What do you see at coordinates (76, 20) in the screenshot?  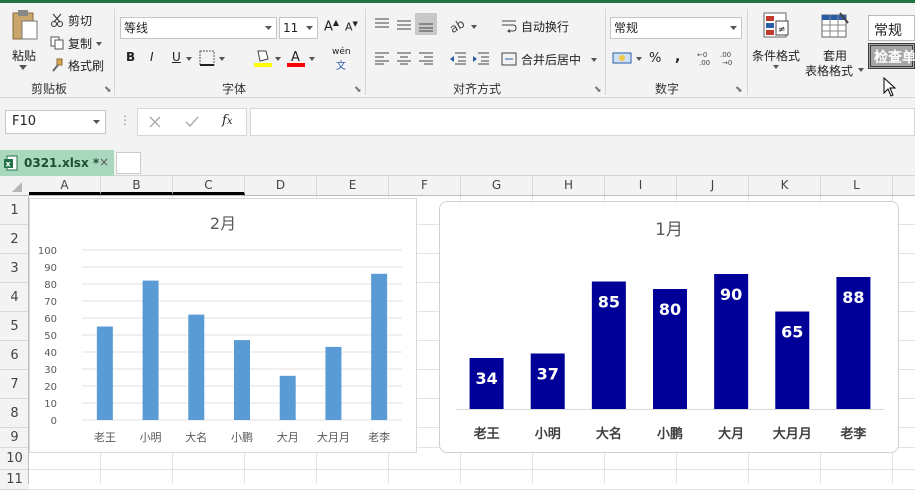 I see `cut-button: 剪切` at bounding box center [76, 20].